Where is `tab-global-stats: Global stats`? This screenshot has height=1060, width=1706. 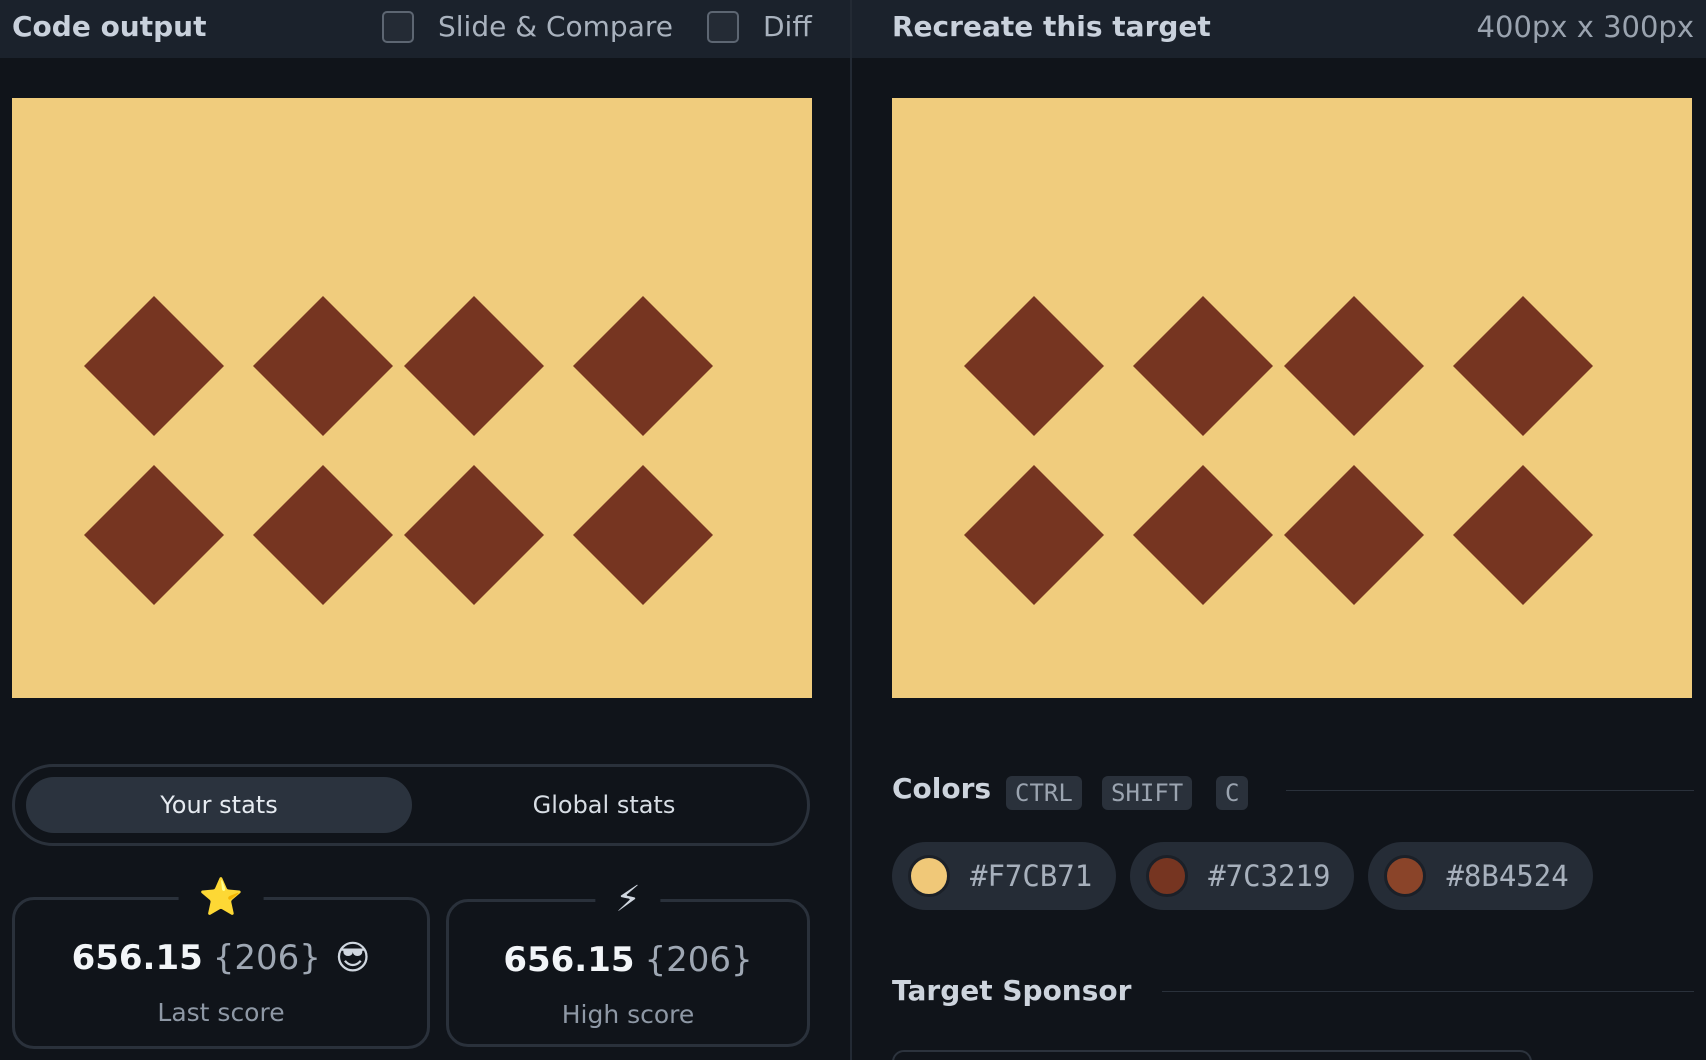 tab-global-stats: Global stats is located at coordinates (604, 805).